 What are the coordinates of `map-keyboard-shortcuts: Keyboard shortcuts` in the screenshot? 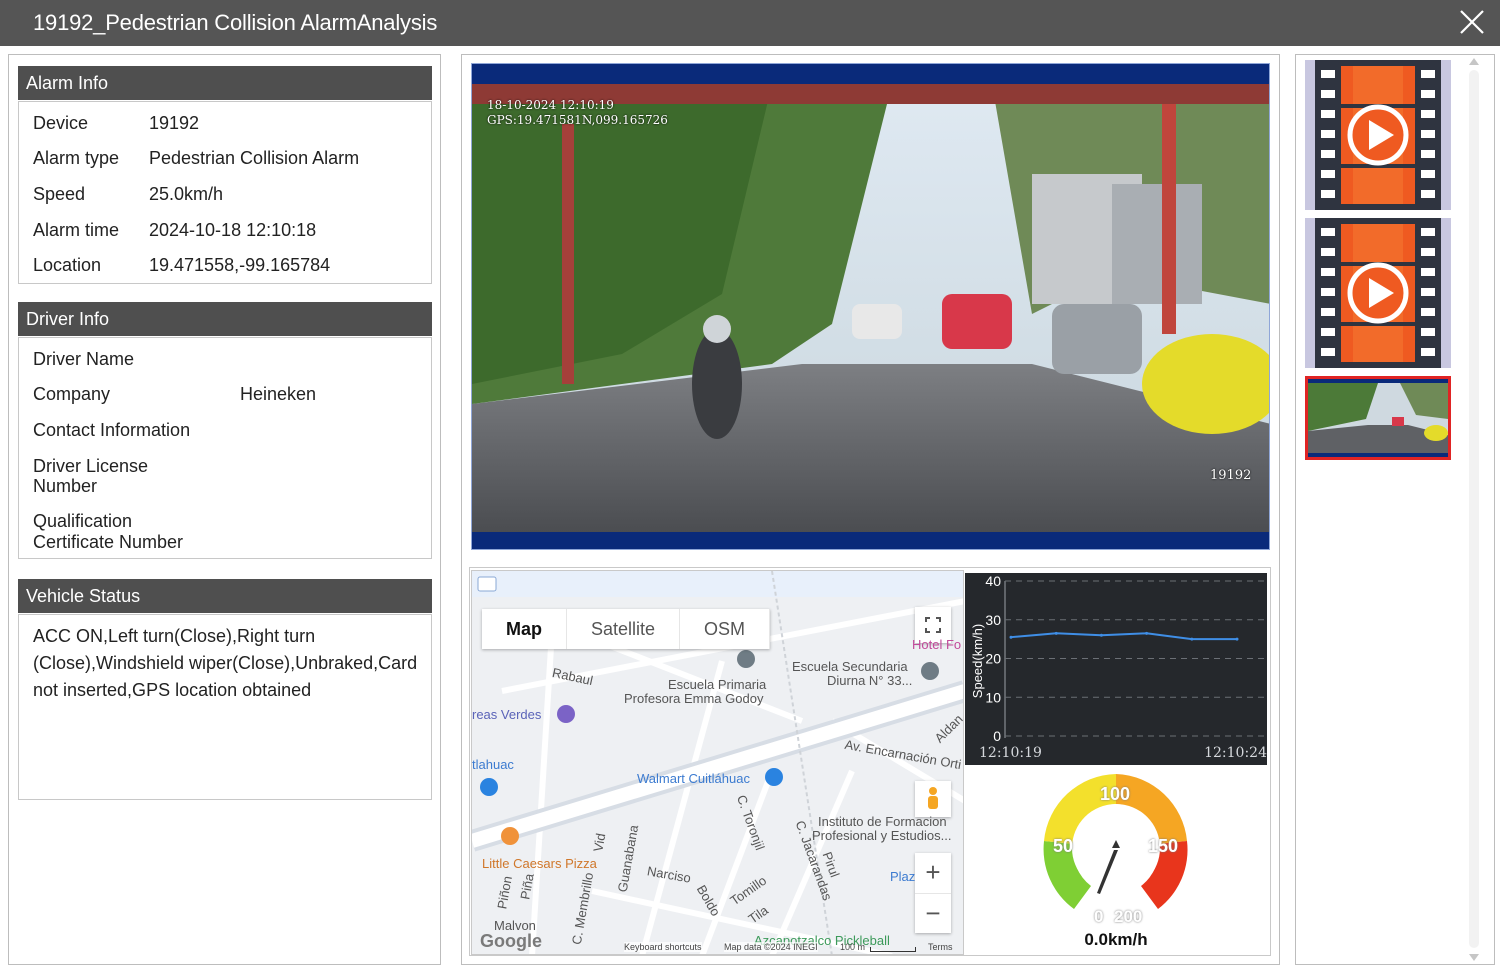 It's located at (663, 947).